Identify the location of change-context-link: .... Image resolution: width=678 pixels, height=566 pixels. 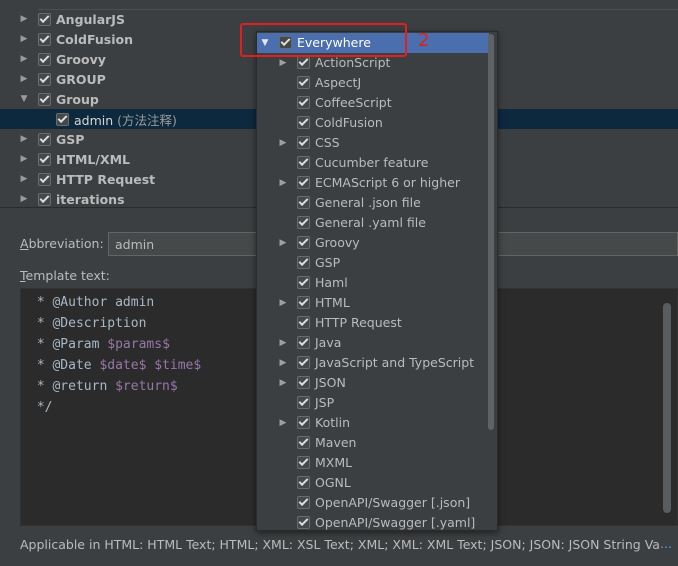
(666, 543).